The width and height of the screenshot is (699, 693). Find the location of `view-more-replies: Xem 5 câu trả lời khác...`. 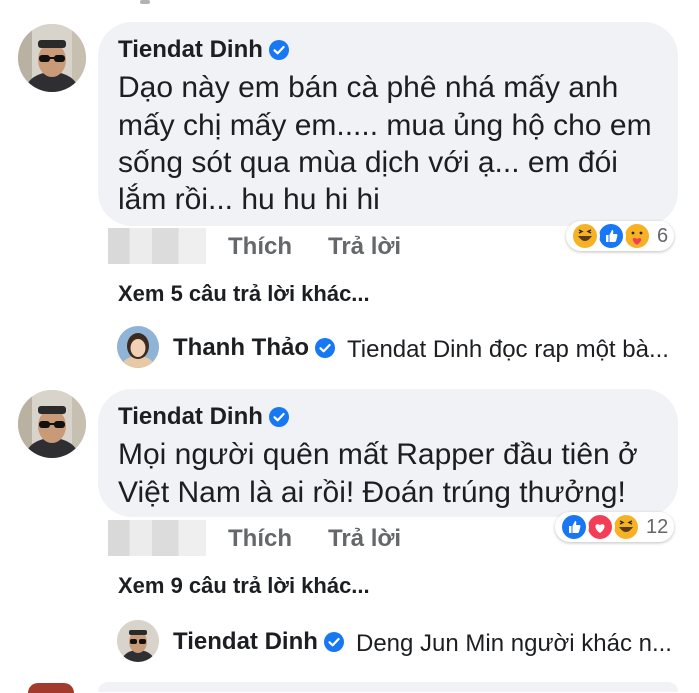

view-more-replies: Xem 5 câu trả lời khác... is located at coordinates (244, 294).